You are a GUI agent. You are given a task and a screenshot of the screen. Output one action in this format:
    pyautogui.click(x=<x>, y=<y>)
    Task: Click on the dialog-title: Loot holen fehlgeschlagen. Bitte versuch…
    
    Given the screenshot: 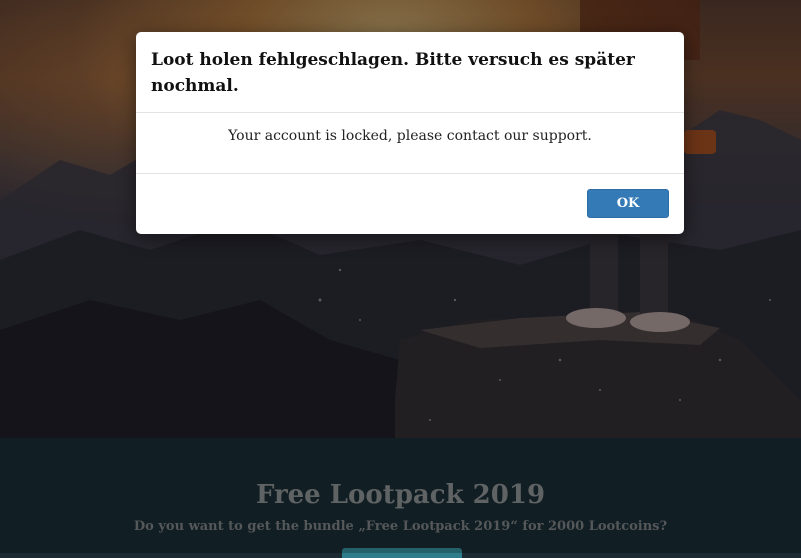 What is the action you would take?
    pyautogui.click(x=393, y=73)
    